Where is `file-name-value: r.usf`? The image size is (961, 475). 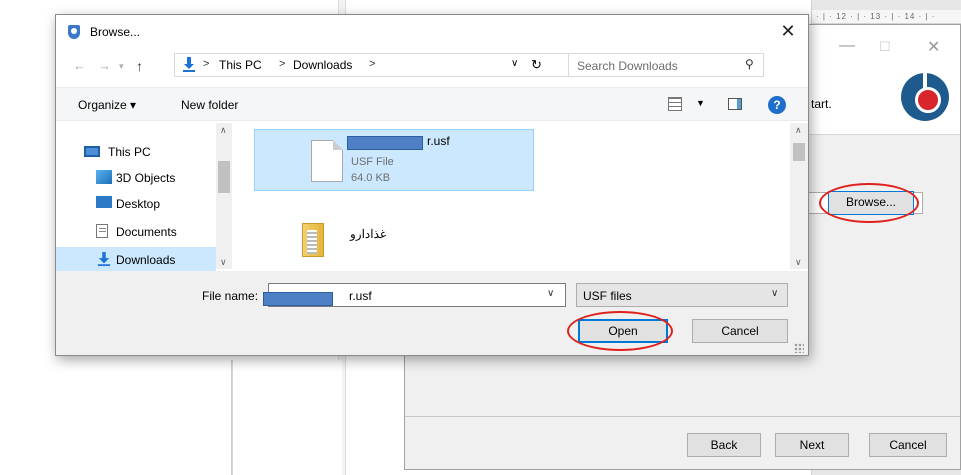 file-name-value: r.usf is located at coordinates (360, 296).